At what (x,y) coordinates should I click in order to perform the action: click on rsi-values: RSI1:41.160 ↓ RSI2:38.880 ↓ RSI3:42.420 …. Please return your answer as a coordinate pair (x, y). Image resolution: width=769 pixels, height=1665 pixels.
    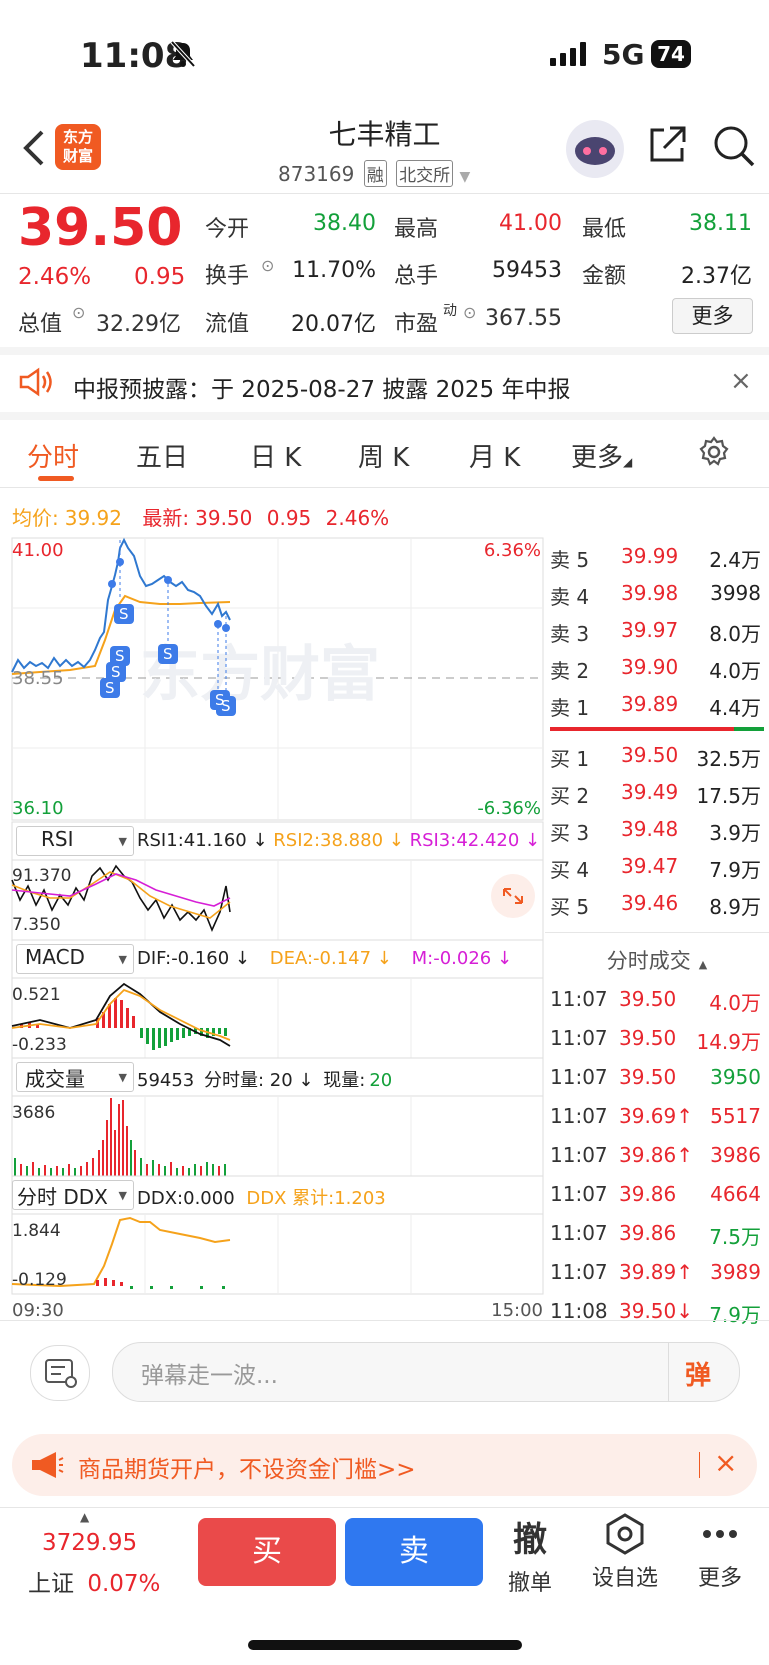
    Looking at the image, I should click on (339, 840).